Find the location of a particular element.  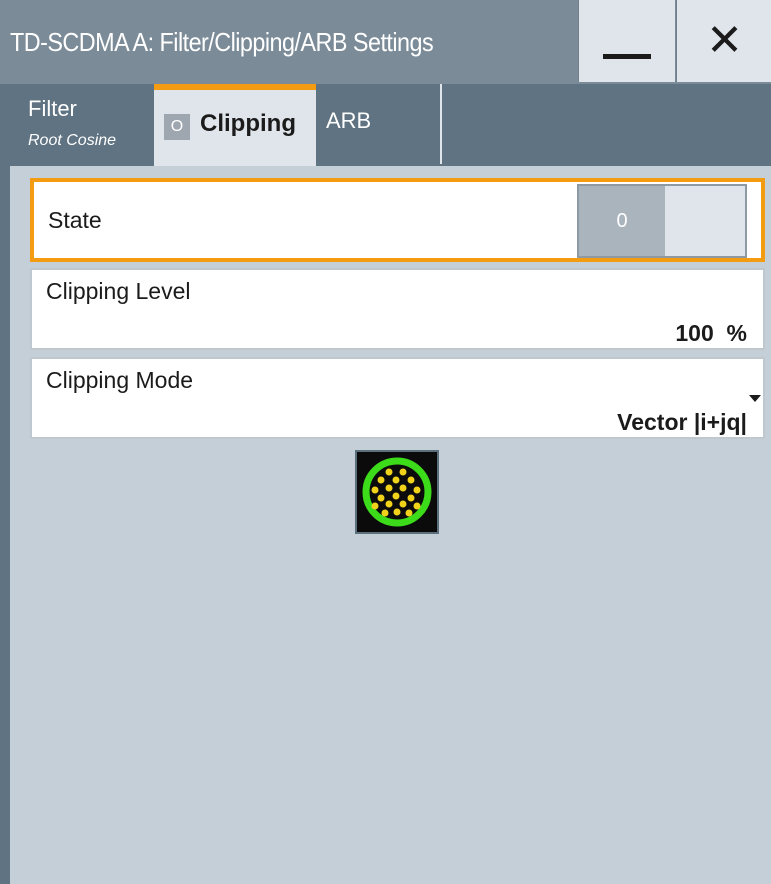

tab-arb-label: ARB is located at coordinates (349, 120).